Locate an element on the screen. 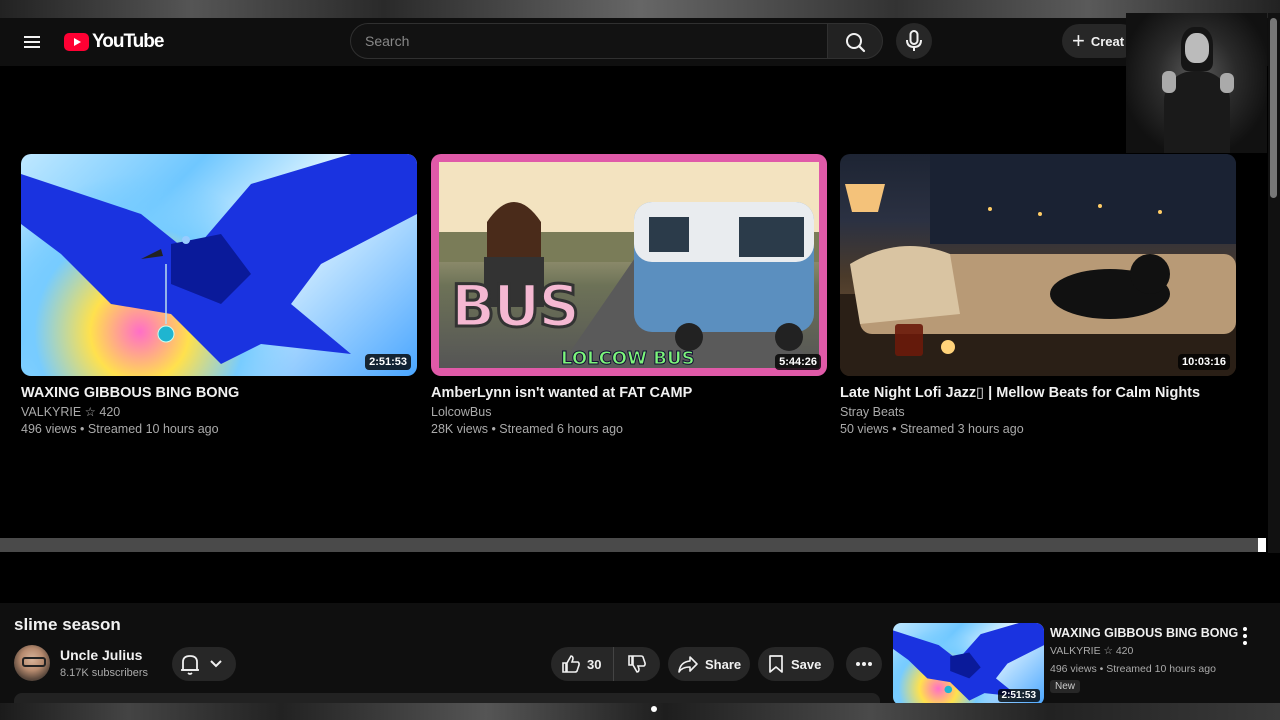  video-thumbnail: 10:03:16 is located at coordinates (1038, 265).